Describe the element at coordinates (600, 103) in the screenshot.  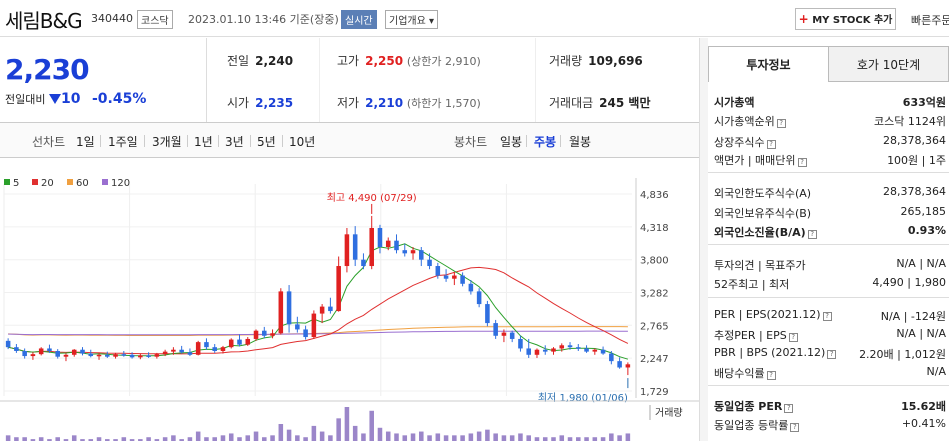
I see `trade-amount: 거래대금 245 백만` at that location.